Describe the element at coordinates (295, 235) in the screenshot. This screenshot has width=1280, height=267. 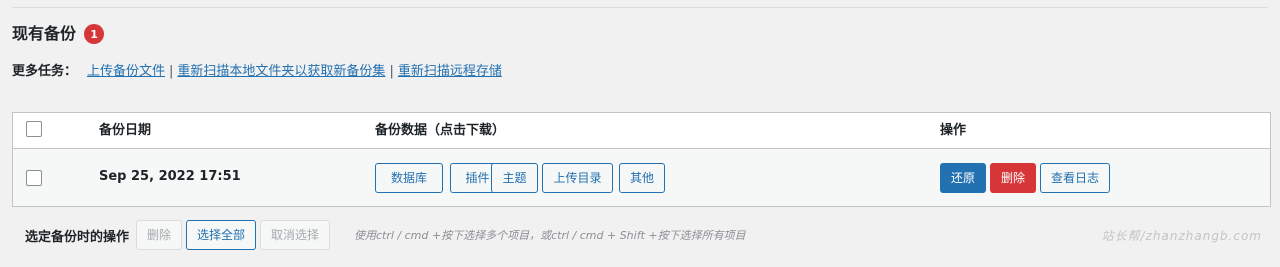
I see `deselect-button: 取消选择` at that location.